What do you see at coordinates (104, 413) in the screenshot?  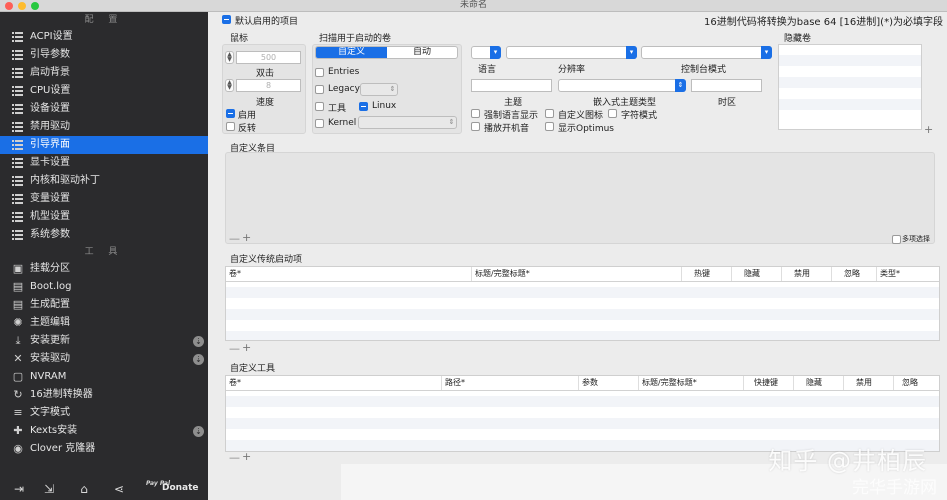 I see `sidebar-item-text-mode: ≡ 文字模式` at bounding box center [104, 413].